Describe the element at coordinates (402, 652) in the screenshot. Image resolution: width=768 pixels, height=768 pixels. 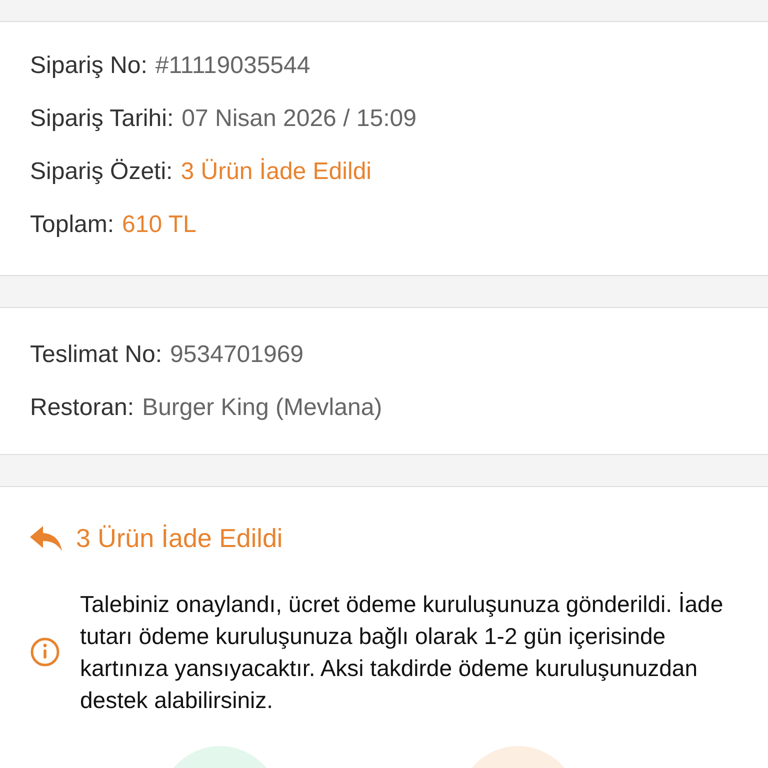
I see `refund-message: Talebiniz onaylandı, ücret ödeme kuruluşunuza gönderildi. İade tutarı ödeme kuruluşunuza bağlı olarak 1-2 gün içerisinde kartınıza yansıyacaktır. Aksi takdirde ödeme kuruluşunuzdan destek alabilirsiniz.` at that location.